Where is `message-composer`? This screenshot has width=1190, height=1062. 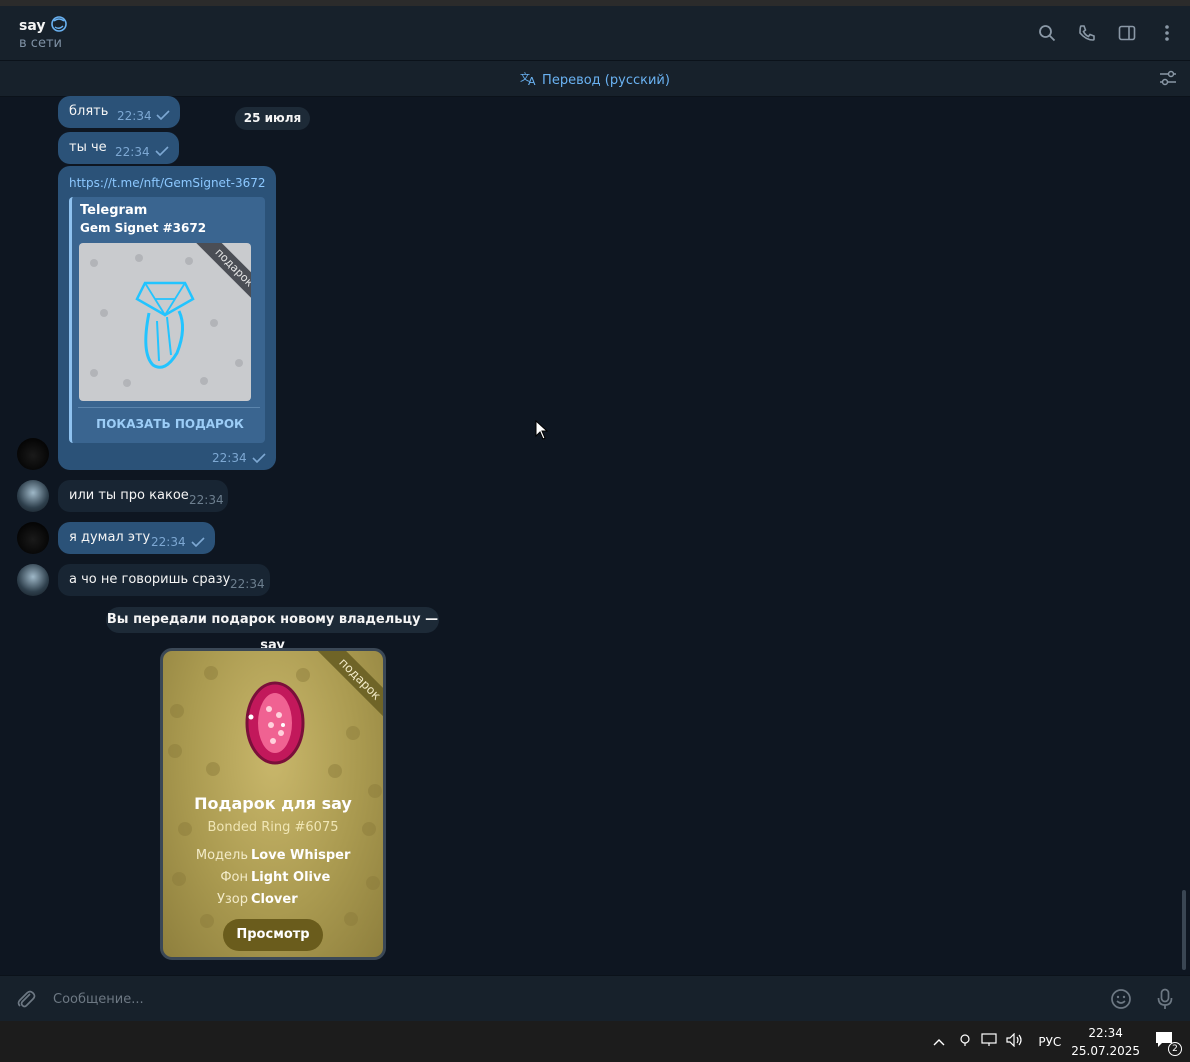 message-composer is located at coordinates (595, 998).